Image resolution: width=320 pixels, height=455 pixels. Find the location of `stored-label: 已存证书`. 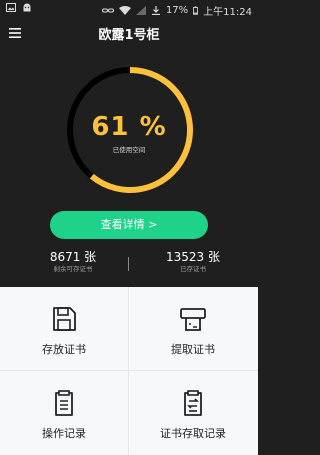

stored-label: 已存证书 is located at coordinates (193, 269).